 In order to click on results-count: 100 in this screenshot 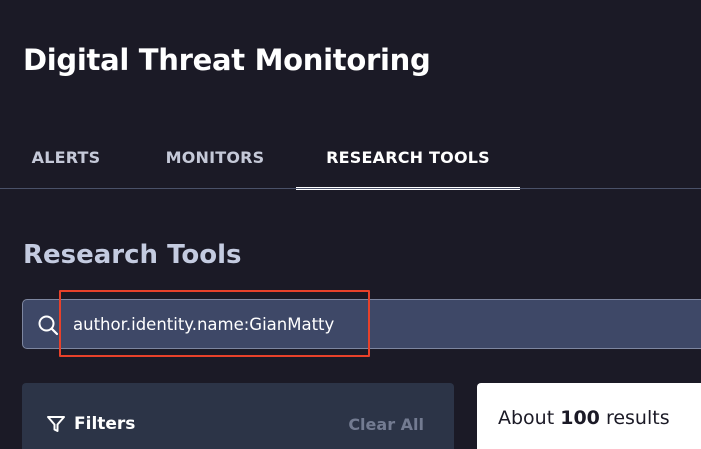, I will do `click(580, 418)`.